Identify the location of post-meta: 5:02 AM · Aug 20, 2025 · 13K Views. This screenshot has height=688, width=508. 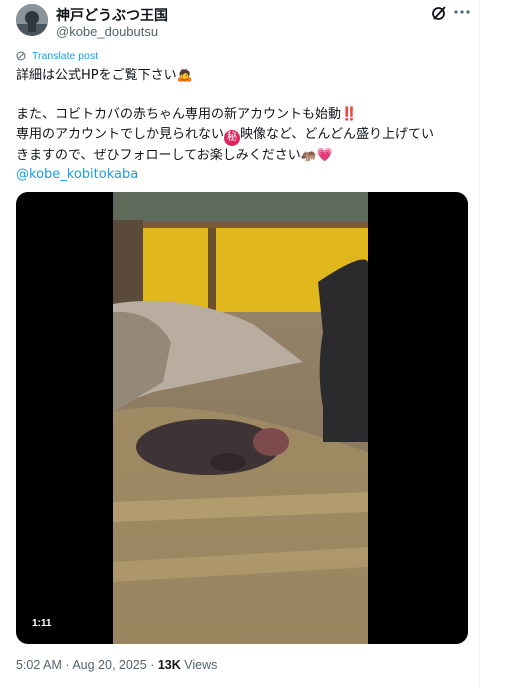
(116, 665).